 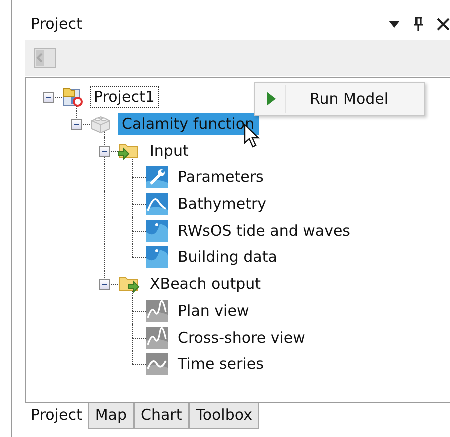 What do you see at coordinates (228, 257) in the screenshot?
I see `tree-item: Building data` at bounding box center [228, 257].